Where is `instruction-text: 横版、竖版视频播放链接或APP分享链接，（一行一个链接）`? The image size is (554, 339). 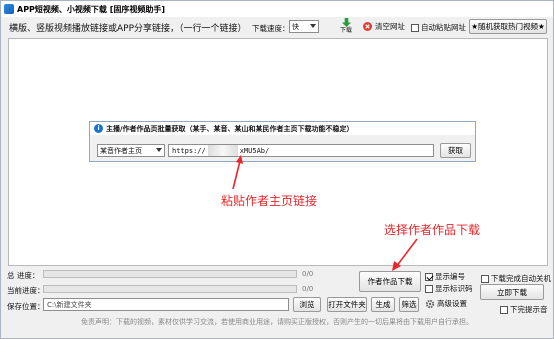 instruction-text: 横版、竖版视频播放链接或APP分享链接，（一行一个链接） is located at coordinates (128, 29).